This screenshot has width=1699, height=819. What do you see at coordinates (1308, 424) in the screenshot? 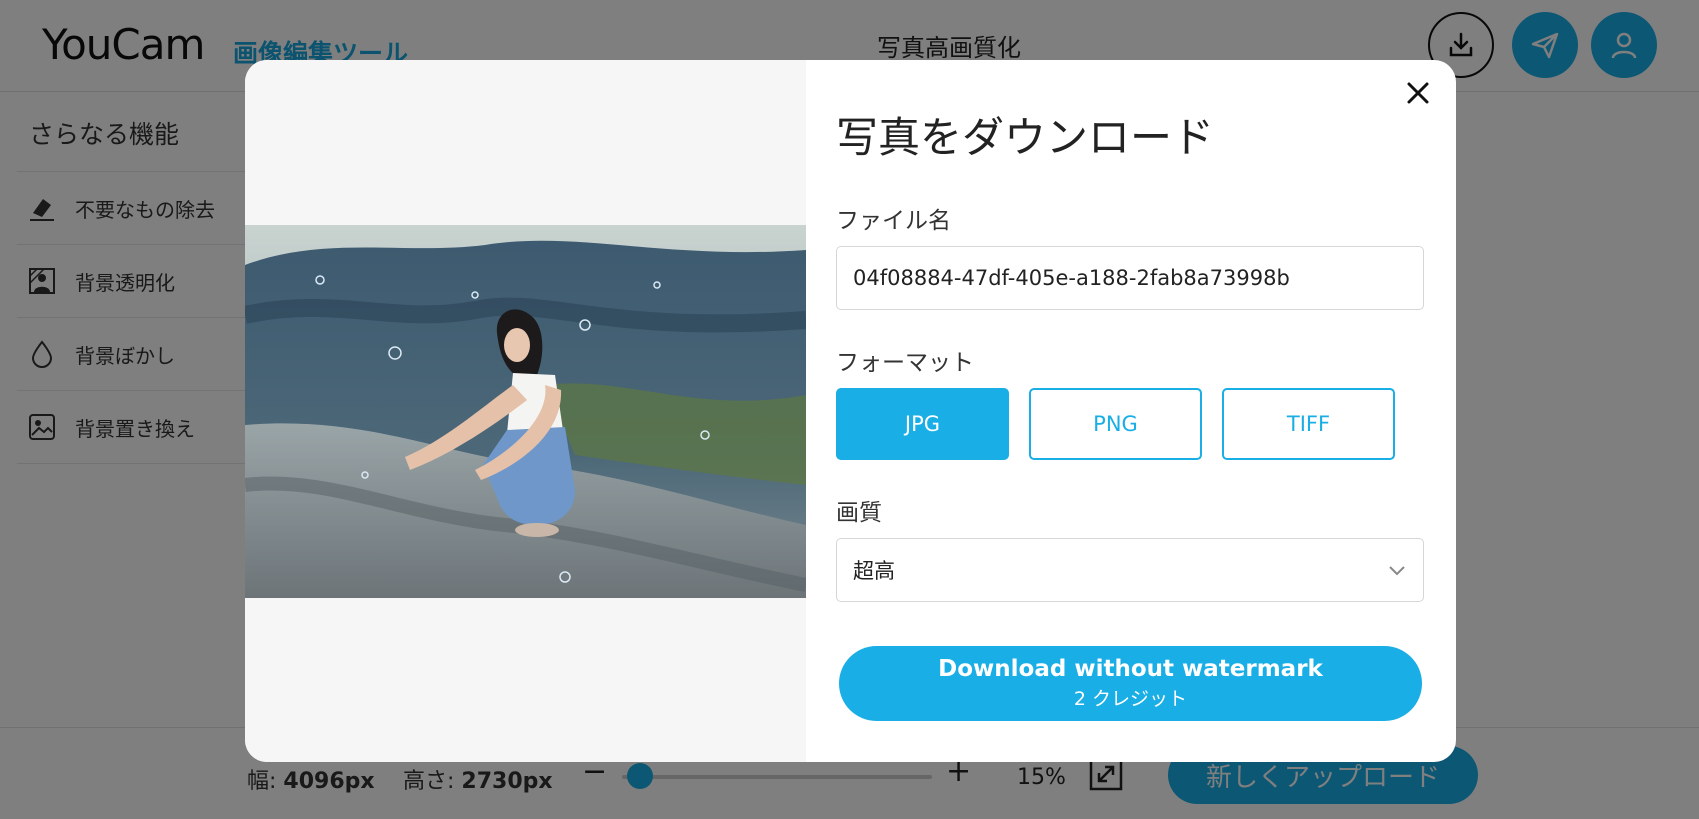
I see `format-tiff-button: TIFF` at bounding box center [1308, 424].